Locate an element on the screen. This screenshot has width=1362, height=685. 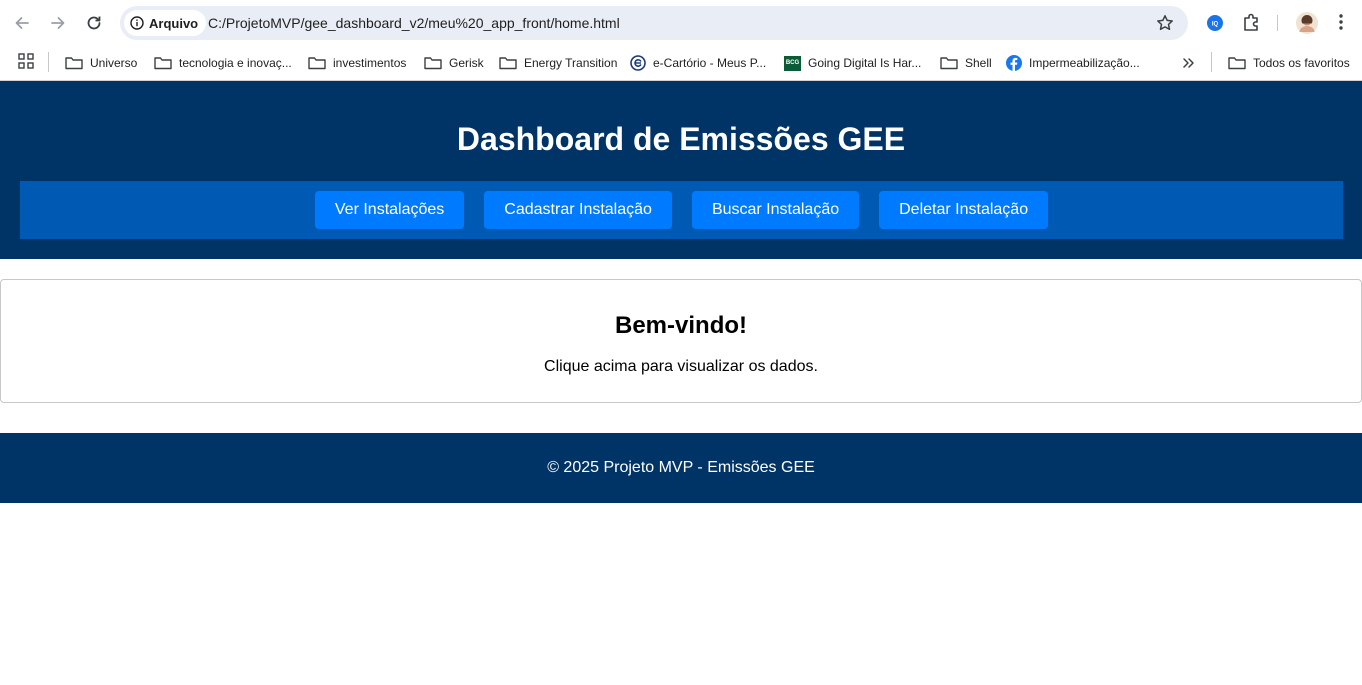
reload-icon is located at coordinates (94, 23).